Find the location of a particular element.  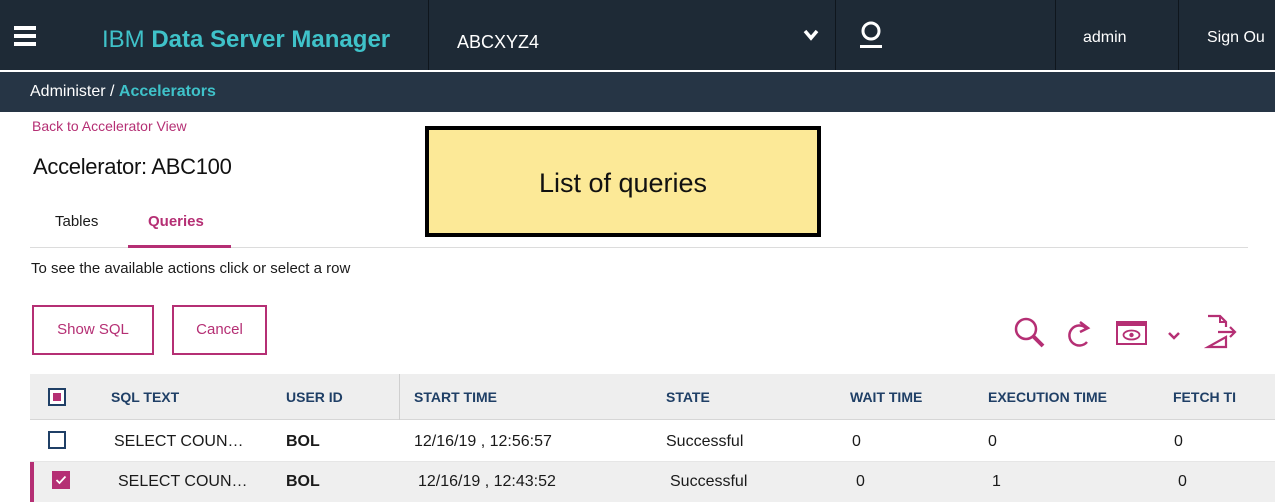

page-title: Accelerator: ABC100 is located at coordinates (132, 166).